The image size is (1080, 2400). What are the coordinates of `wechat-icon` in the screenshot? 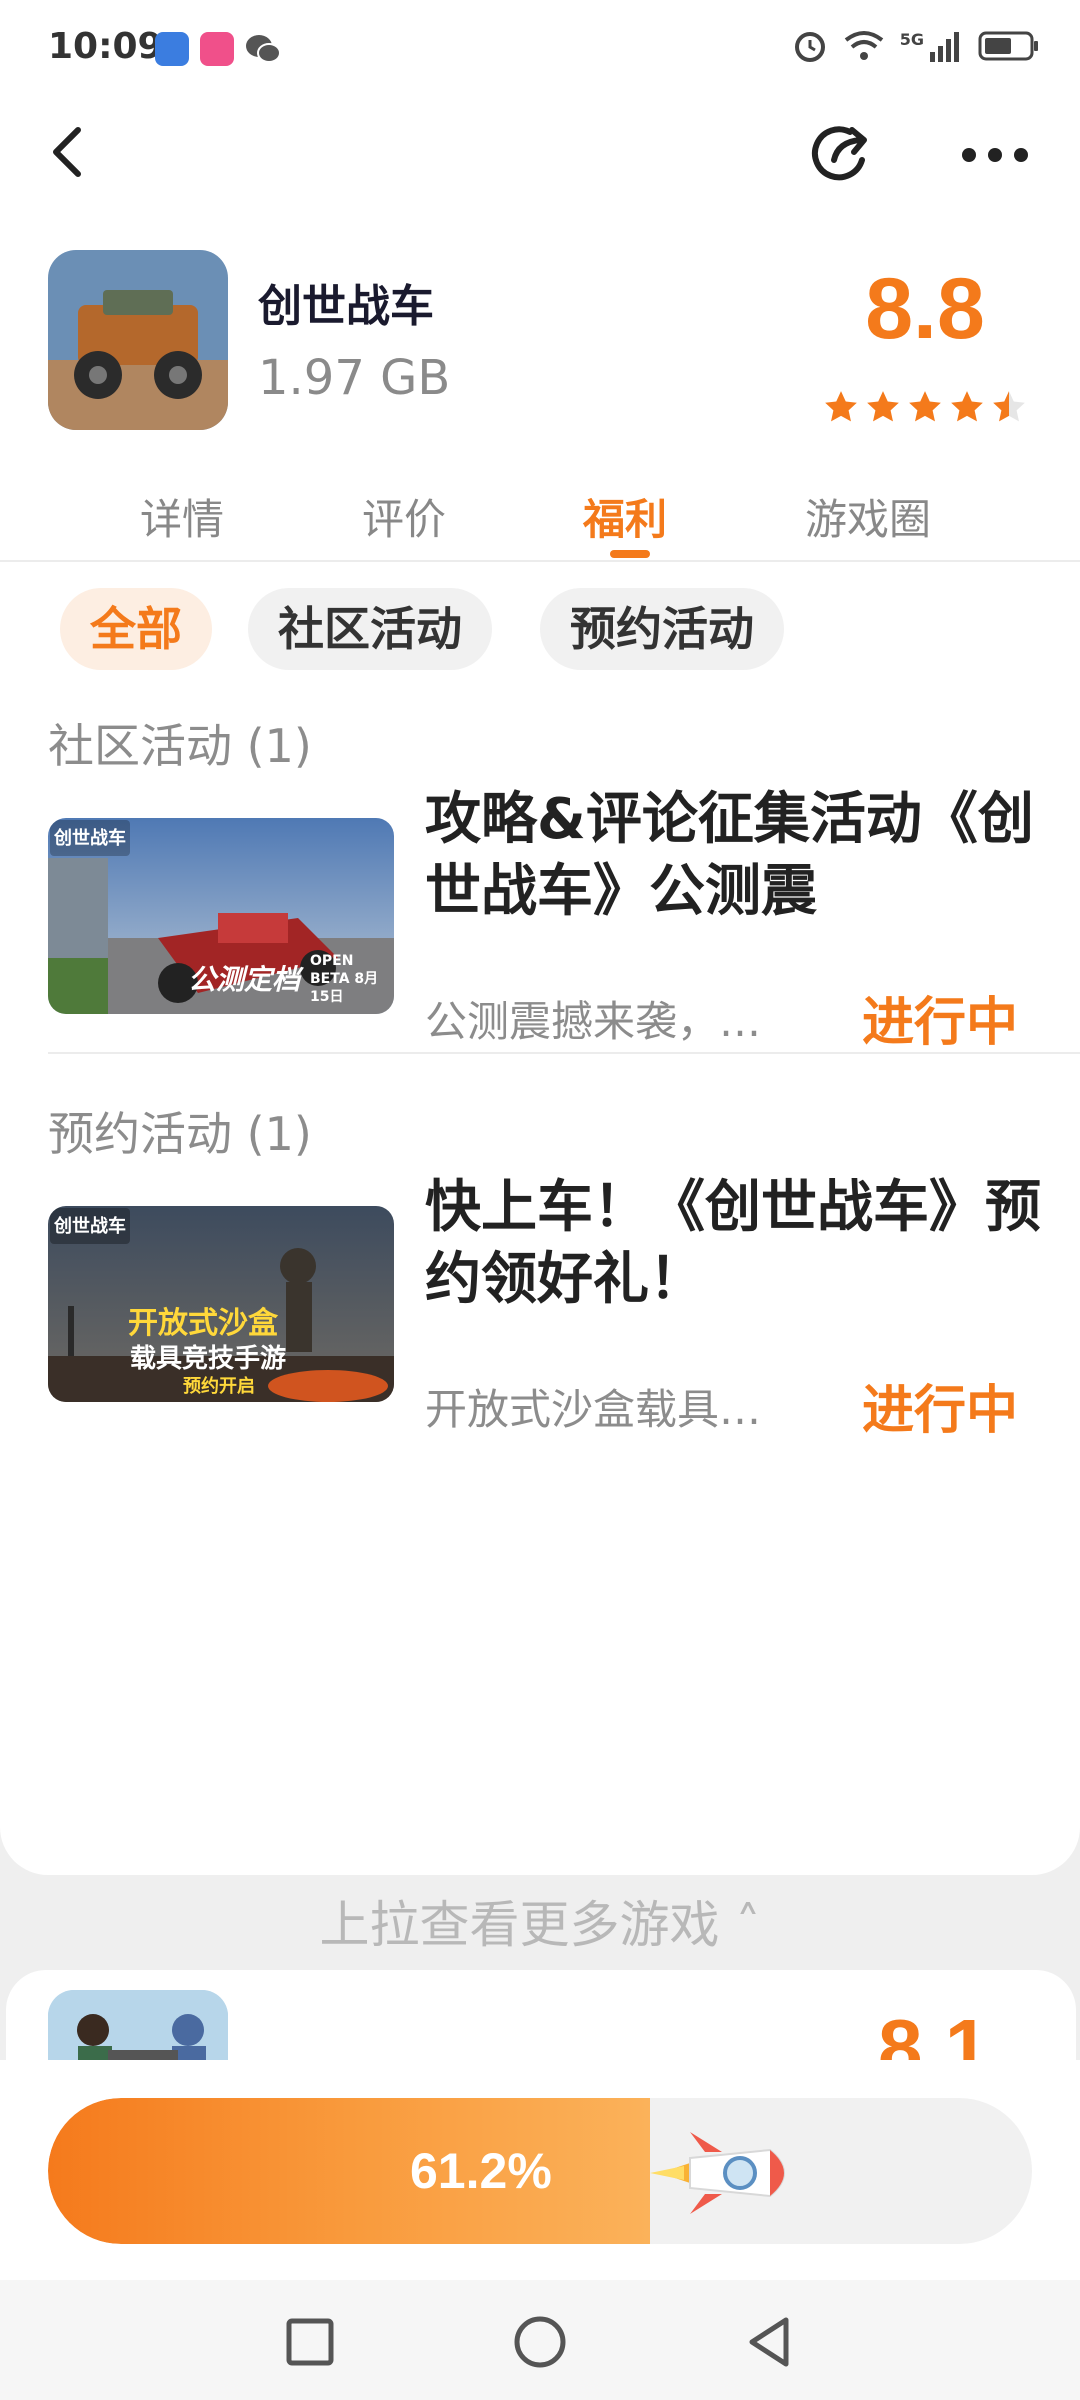 It's located at (263, 49).